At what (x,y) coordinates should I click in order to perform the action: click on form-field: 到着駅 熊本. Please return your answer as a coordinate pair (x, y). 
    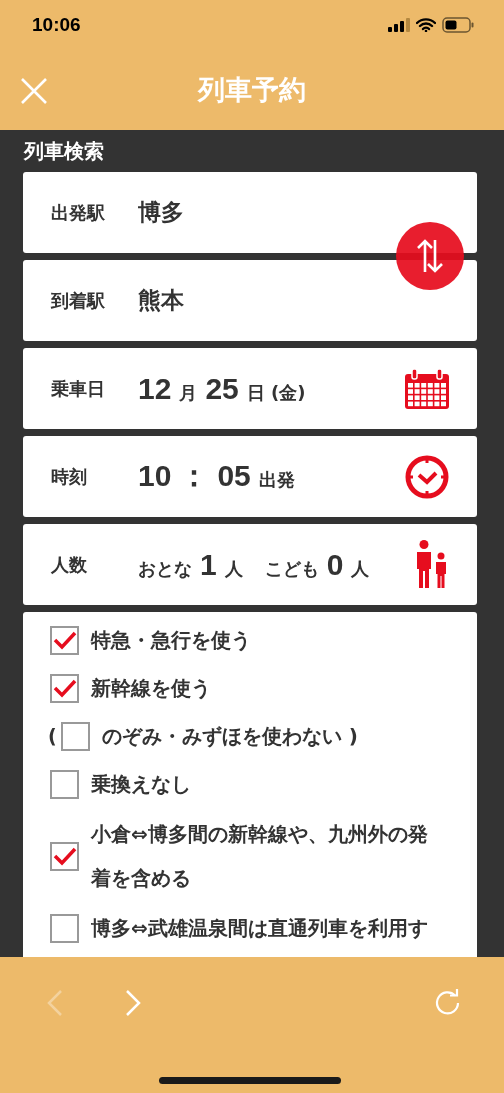
    Looking at the image, I should click on (250, 300).